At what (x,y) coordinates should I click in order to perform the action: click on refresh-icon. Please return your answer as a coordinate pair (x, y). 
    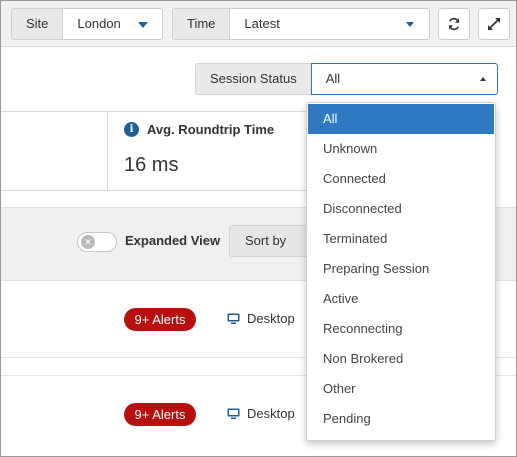
    Looking at the image, I should click on (454, 24).